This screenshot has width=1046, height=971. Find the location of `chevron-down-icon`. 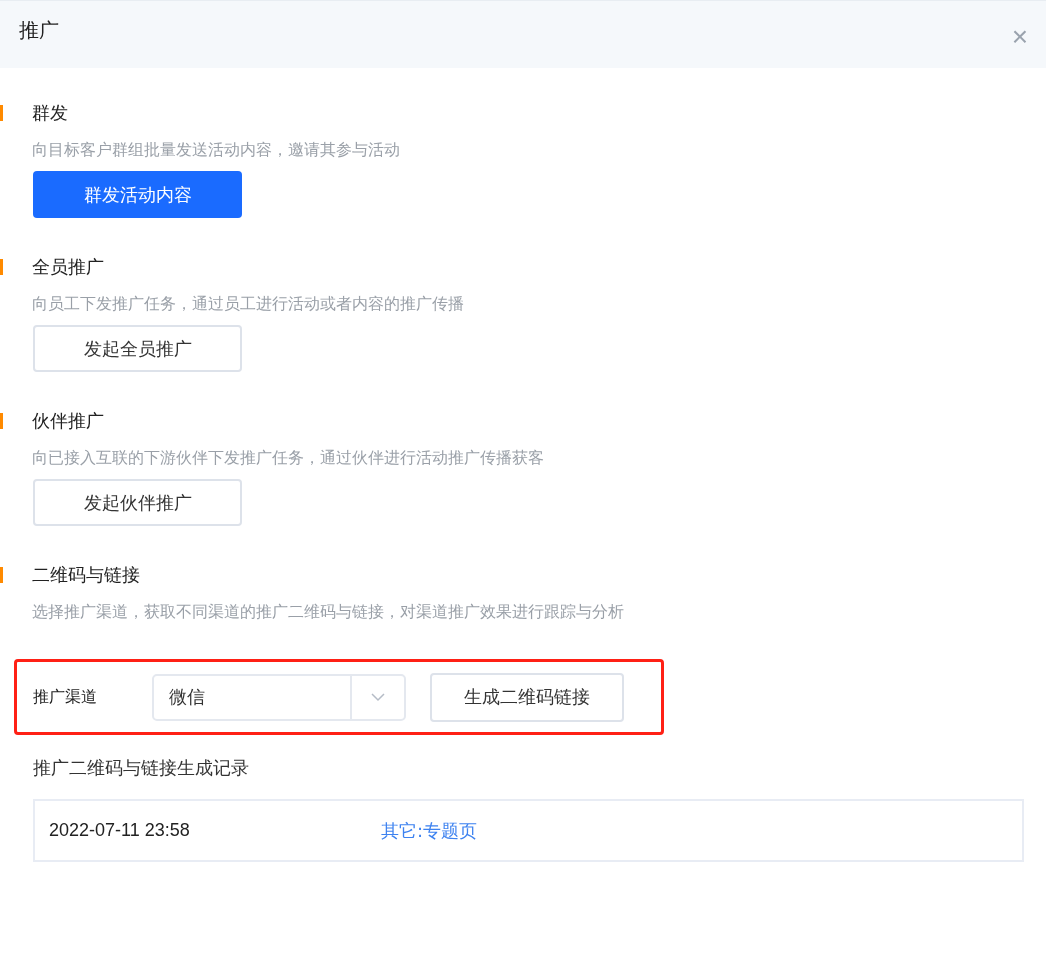

chevron-down-icon is located at coordinates (378, 697).